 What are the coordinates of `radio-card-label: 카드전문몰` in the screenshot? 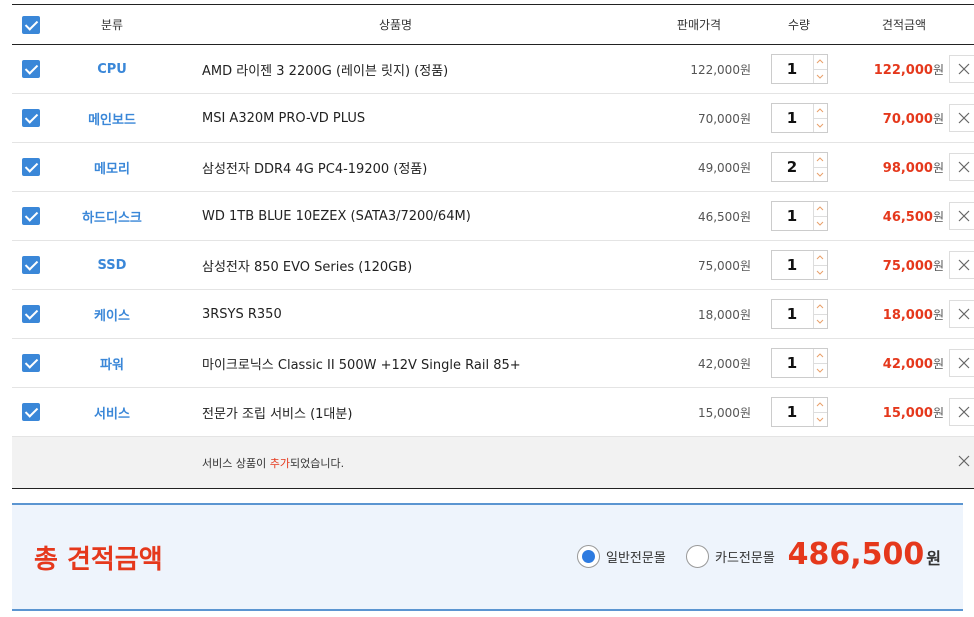 It's located at (745, 558).